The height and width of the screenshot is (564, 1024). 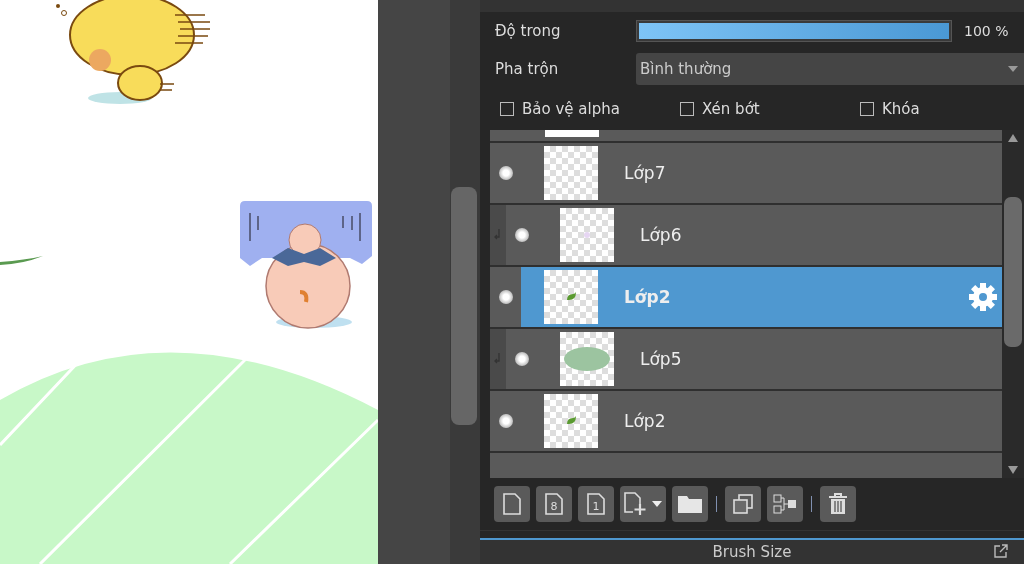 I want to click on layer-row: Lớp5, so click(x=746, y=360).